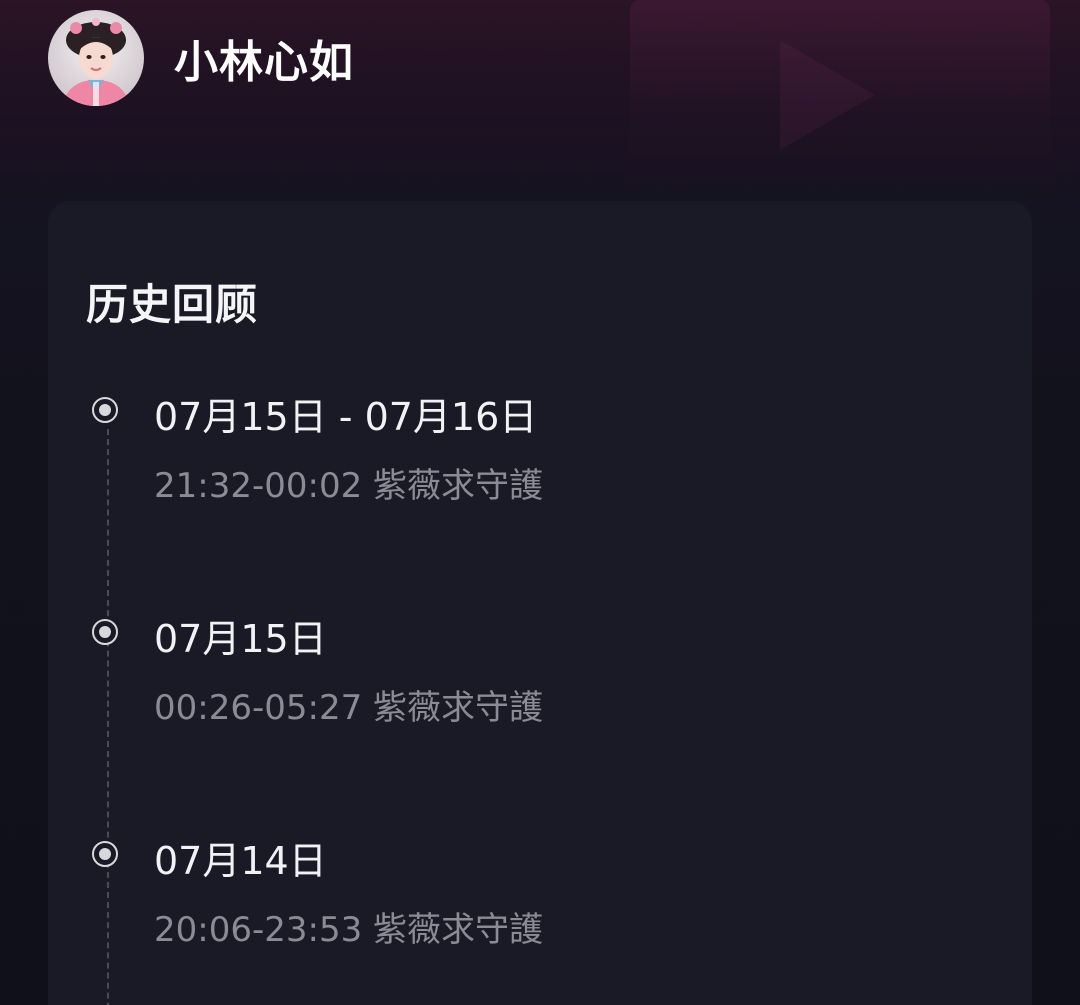 The height and width of the screenshot is (1005, 1080). I want to click on history-item-date: 07月15日, so click(240, 639).